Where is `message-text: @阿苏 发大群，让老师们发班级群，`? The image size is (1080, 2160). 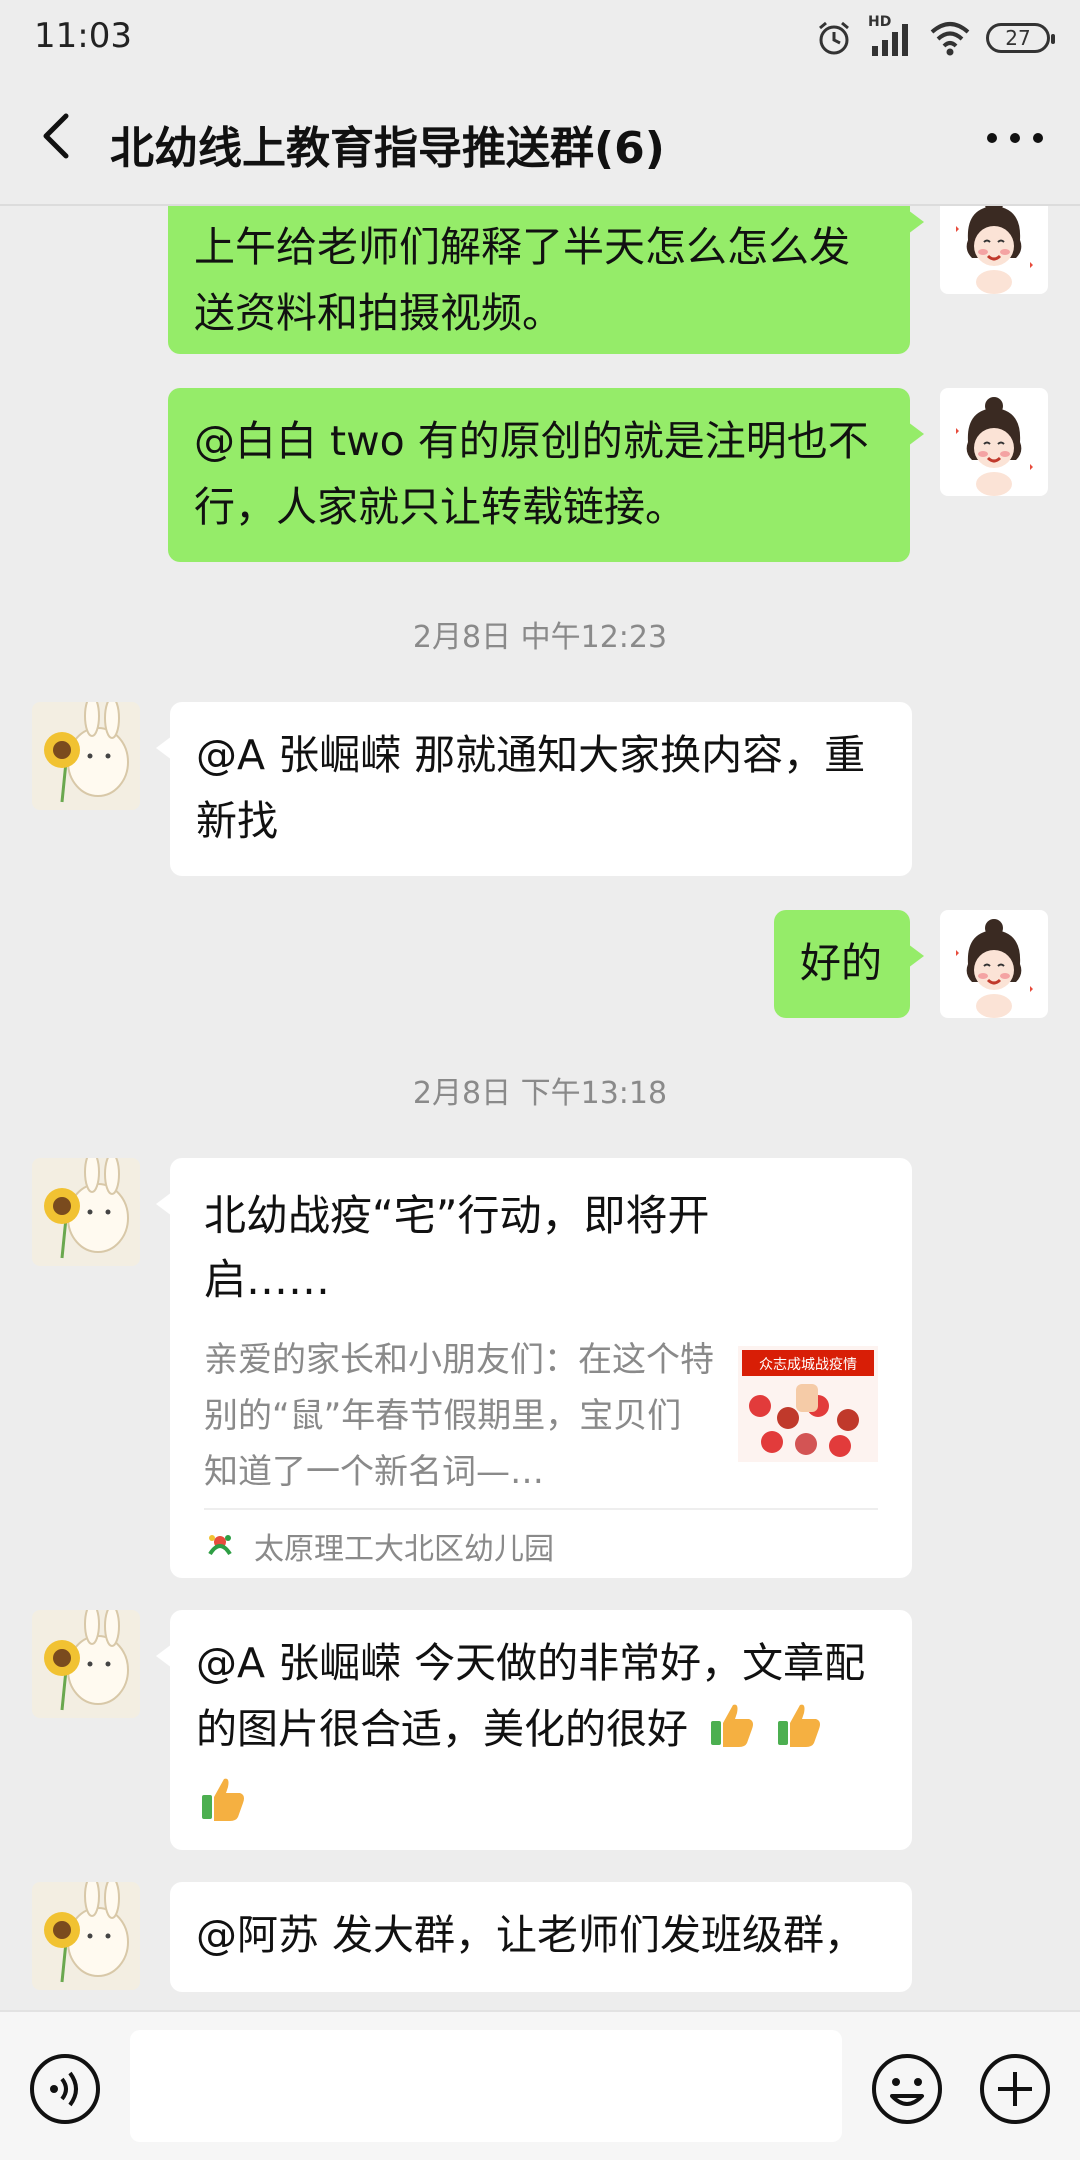 message-text: @阿苏 发大群，让老师们发班级群， is located at coordinates (531, 1935).